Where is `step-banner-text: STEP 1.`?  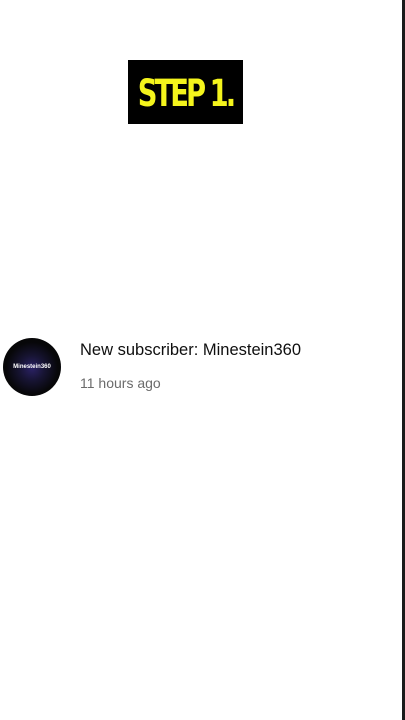
step-banner-text: STEP 1. is located at coordinates (186, 93).